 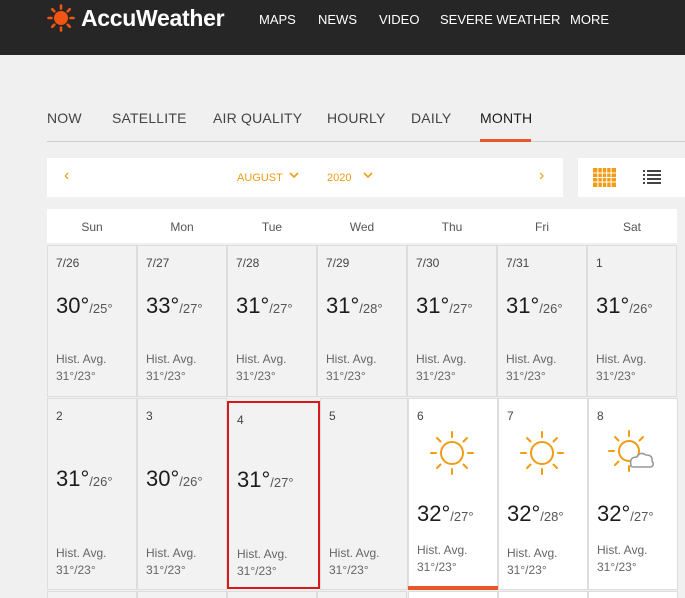 What do you see at coordinates (500, 19) in the screenshot?
I see `nav-severe-weather: SEVERE WEATHER` at bounding box center [500, 19].